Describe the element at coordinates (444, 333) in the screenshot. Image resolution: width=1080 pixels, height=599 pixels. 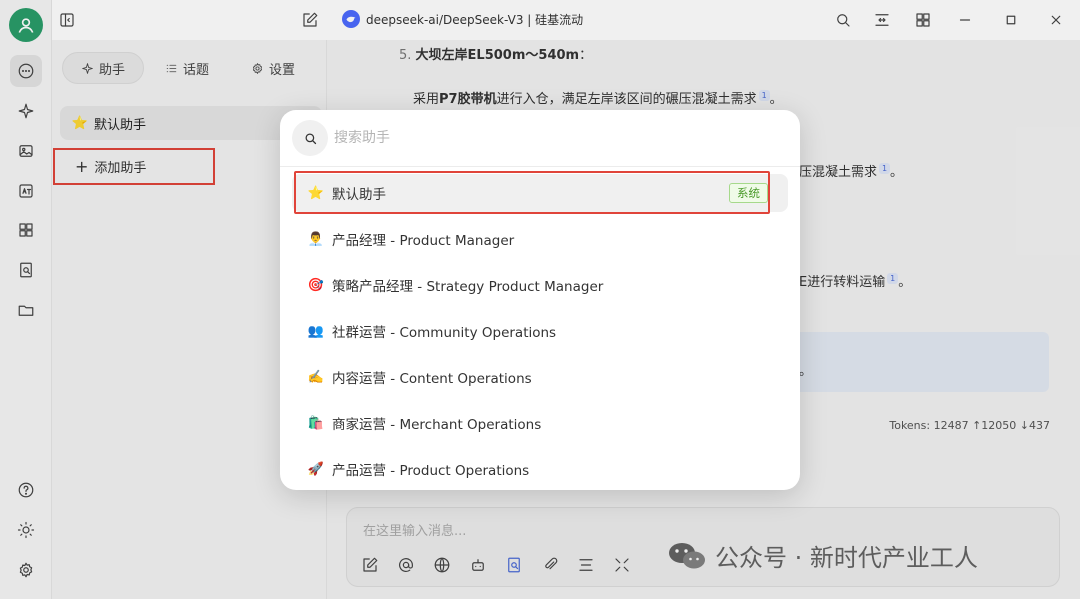
I see `assistant-result-label: 社群运营 - Community Operations` at that location.